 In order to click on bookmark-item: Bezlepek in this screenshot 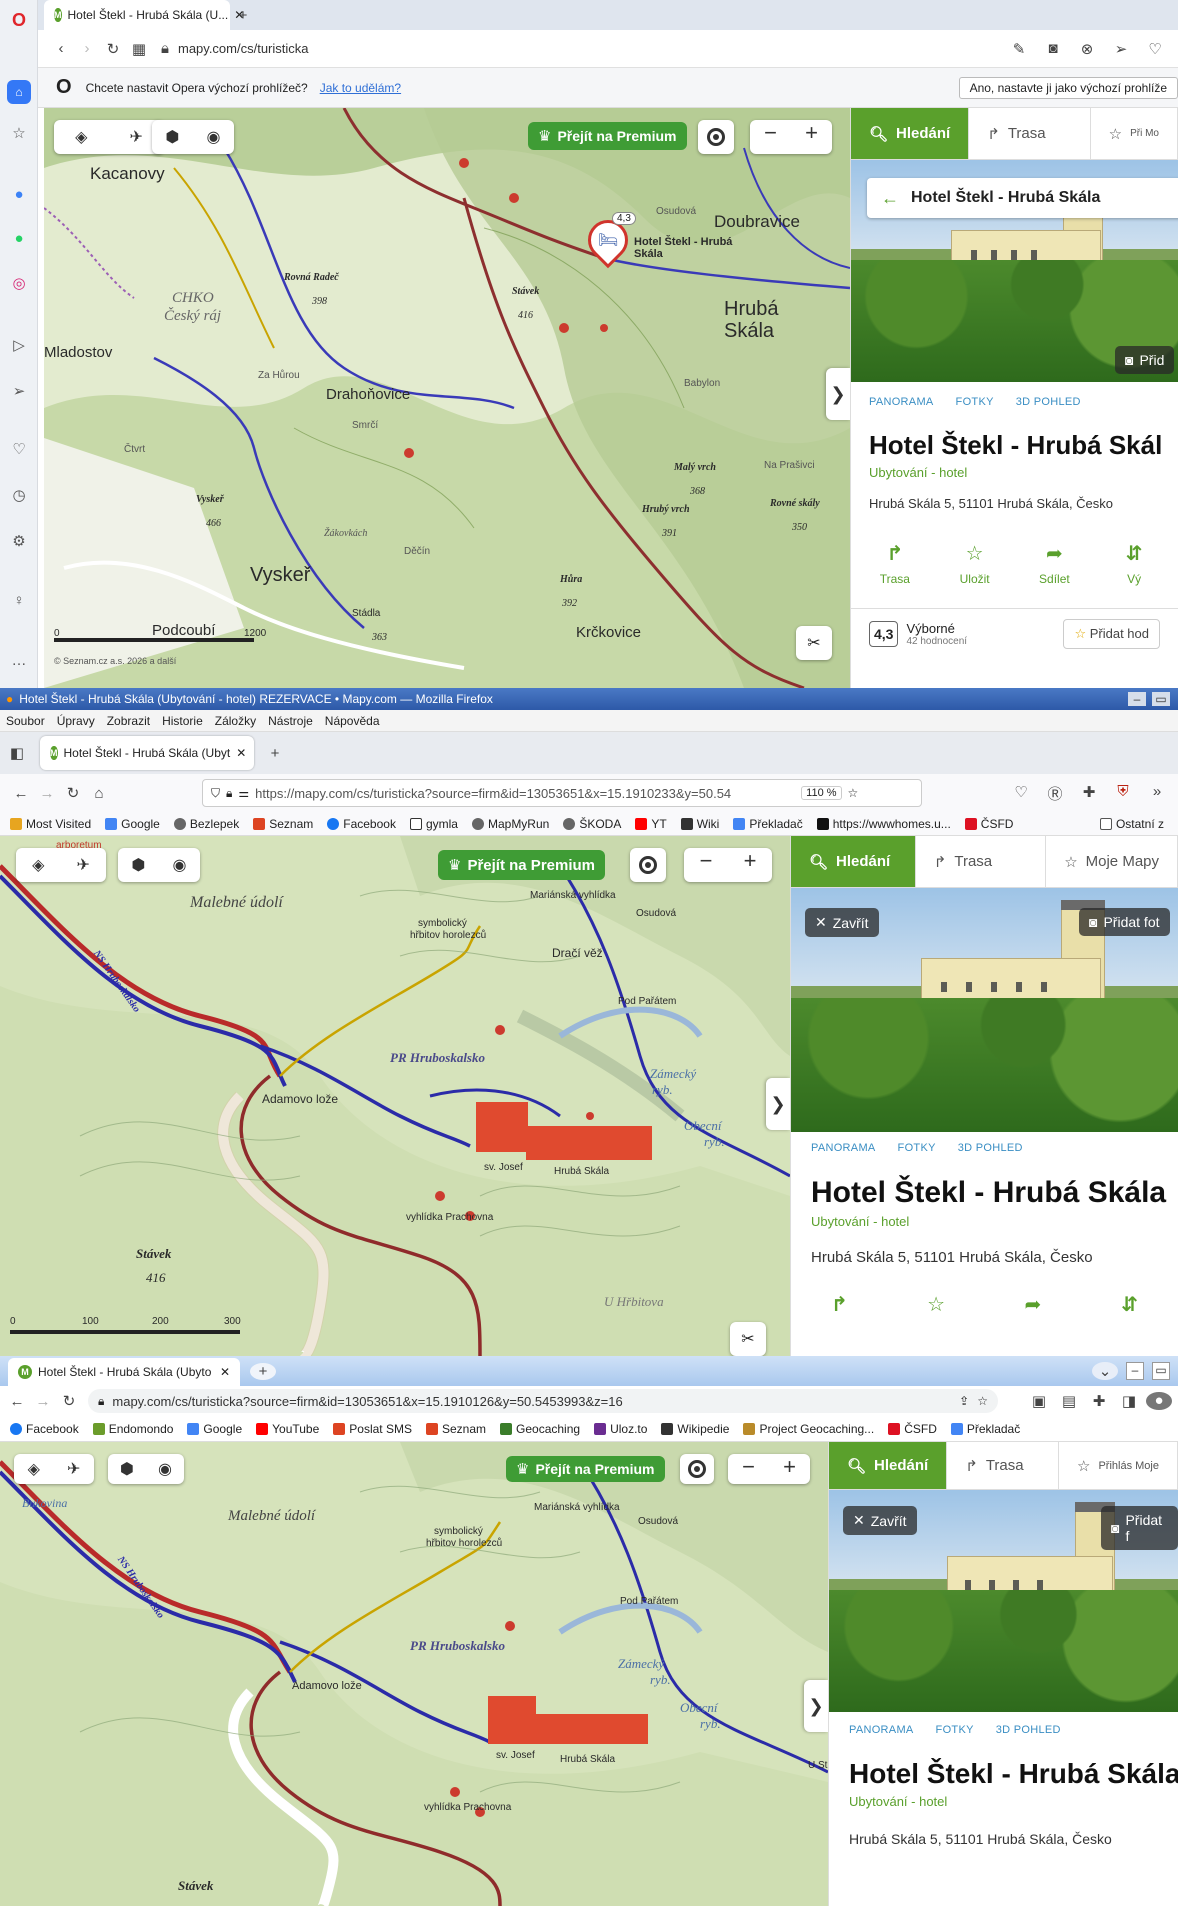, I will do `click(206, 824)`.